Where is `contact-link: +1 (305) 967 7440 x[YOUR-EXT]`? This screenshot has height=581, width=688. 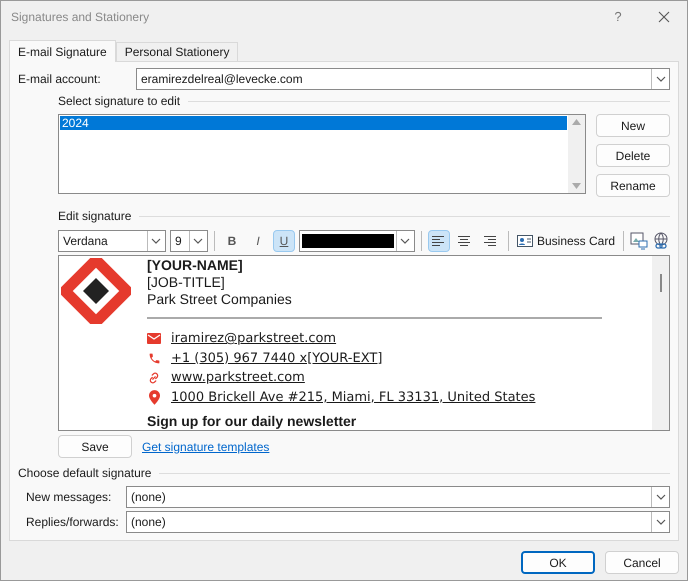
contact-link: +1 (305) 967 7440 x[YOUR-EXT] is located at coordinates (276, 358).